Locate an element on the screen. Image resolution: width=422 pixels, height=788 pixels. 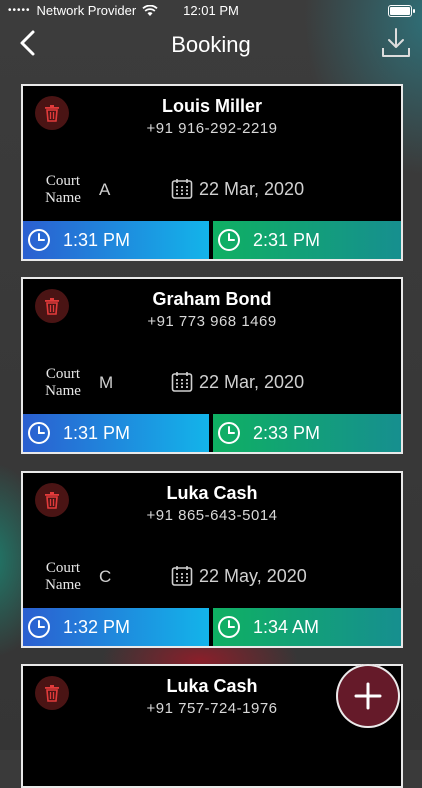
customer-name: Louis Miller is located at coordinates (211, 106).